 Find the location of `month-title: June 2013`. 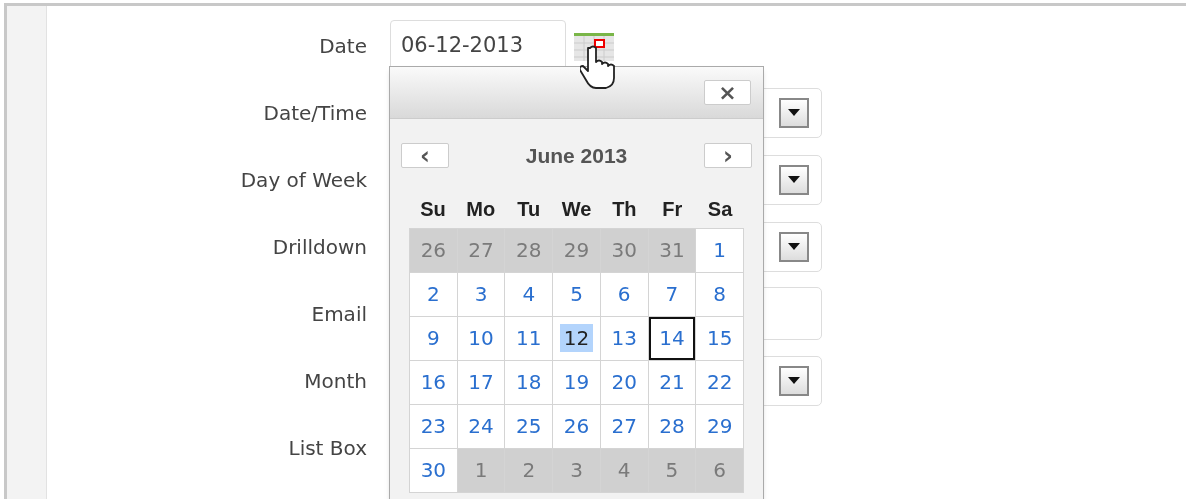

month-title: June 2013 is located at coordinates (576, 156).